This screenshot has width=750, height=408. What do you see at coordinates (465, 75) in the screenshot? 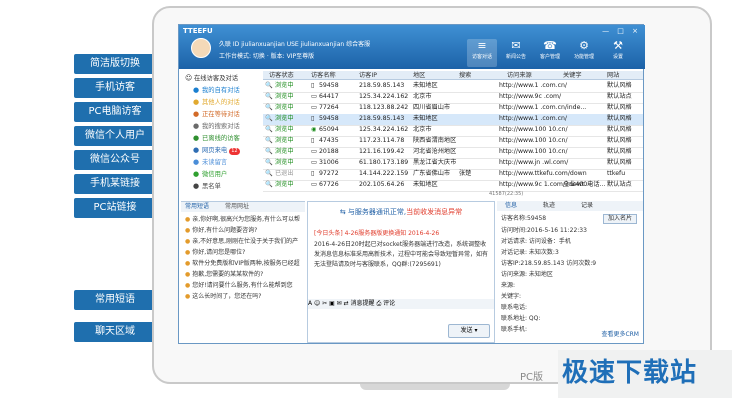
I see `column-header: 搜索` at bounding box center [465, 75].